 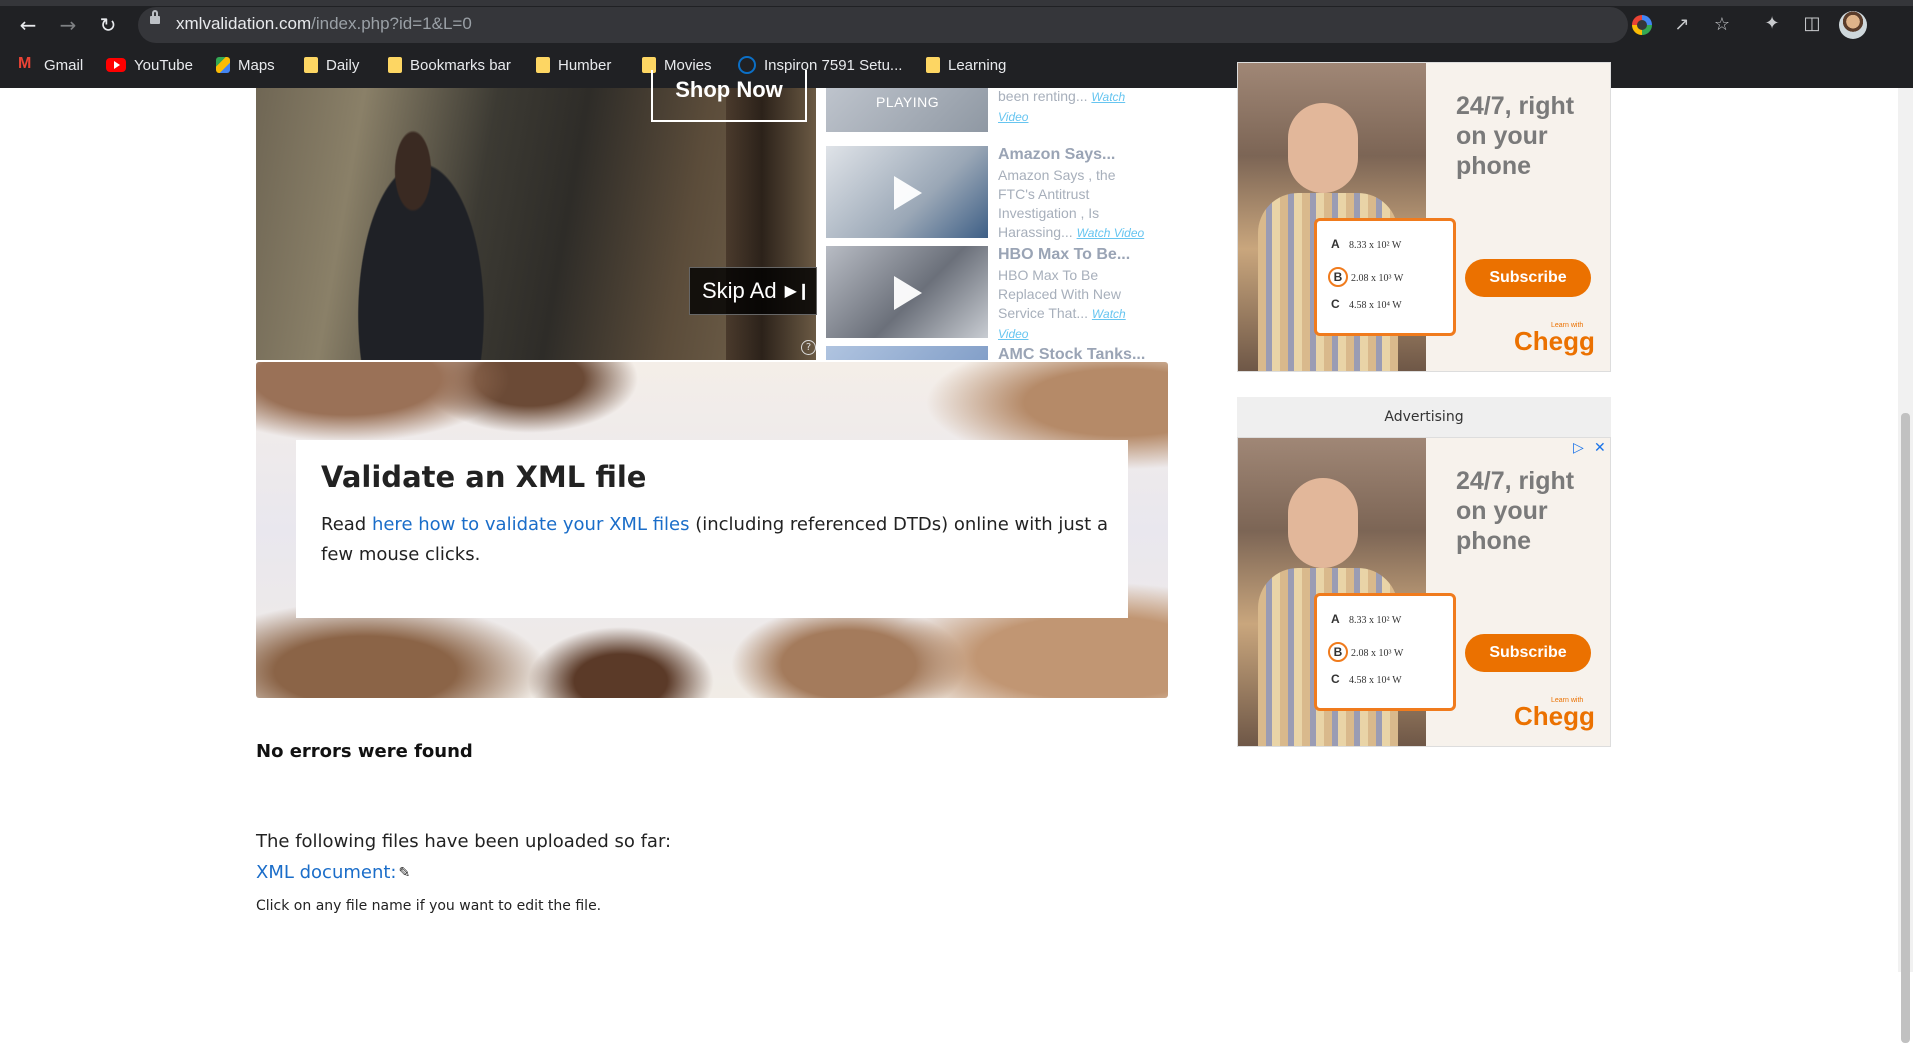 What do you see at coordinates (343, 65) in the screenshot?
I see `bookmark-label: Daily` at bounding box center [343, 65].